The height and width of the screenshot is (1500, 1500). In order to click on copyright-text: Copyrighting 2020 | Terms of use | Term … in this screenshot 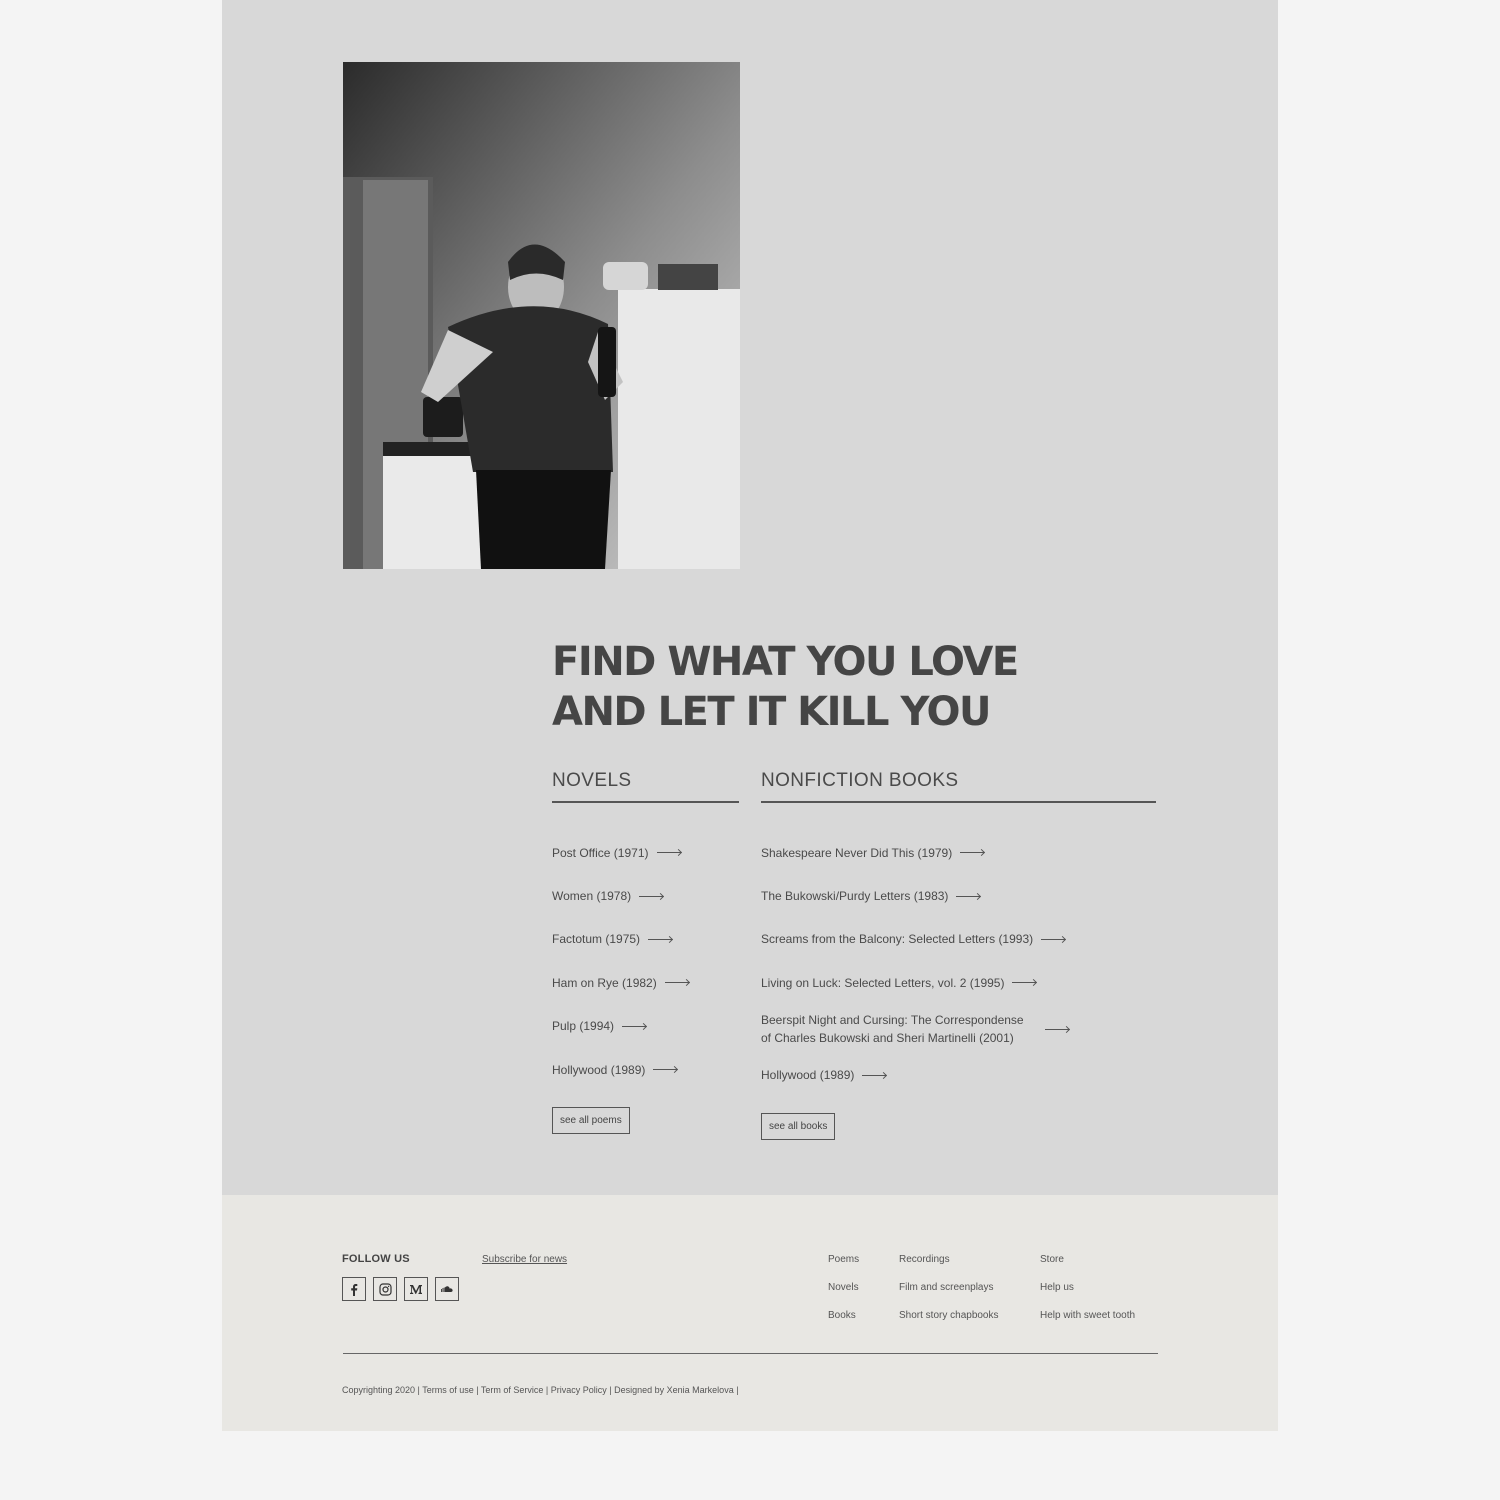, I will do `click(540, 1390)`.